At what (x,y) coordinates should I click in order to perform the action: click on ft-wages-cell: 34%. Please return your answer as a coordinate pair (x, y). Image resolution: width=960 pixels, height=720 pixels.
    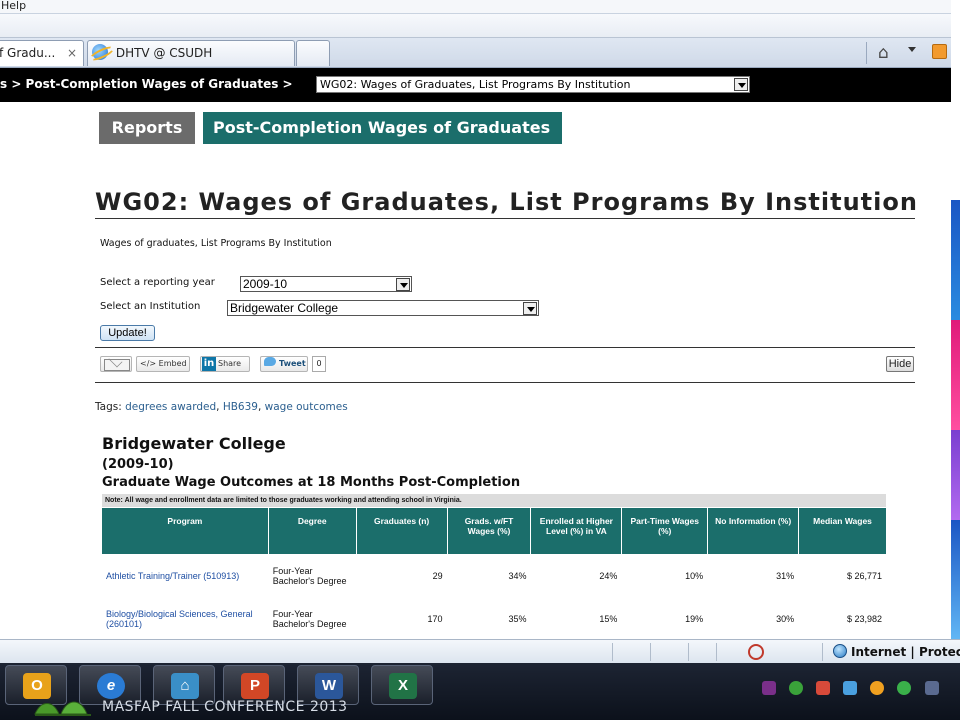
    Looking at the image, I should click on (489, 576).